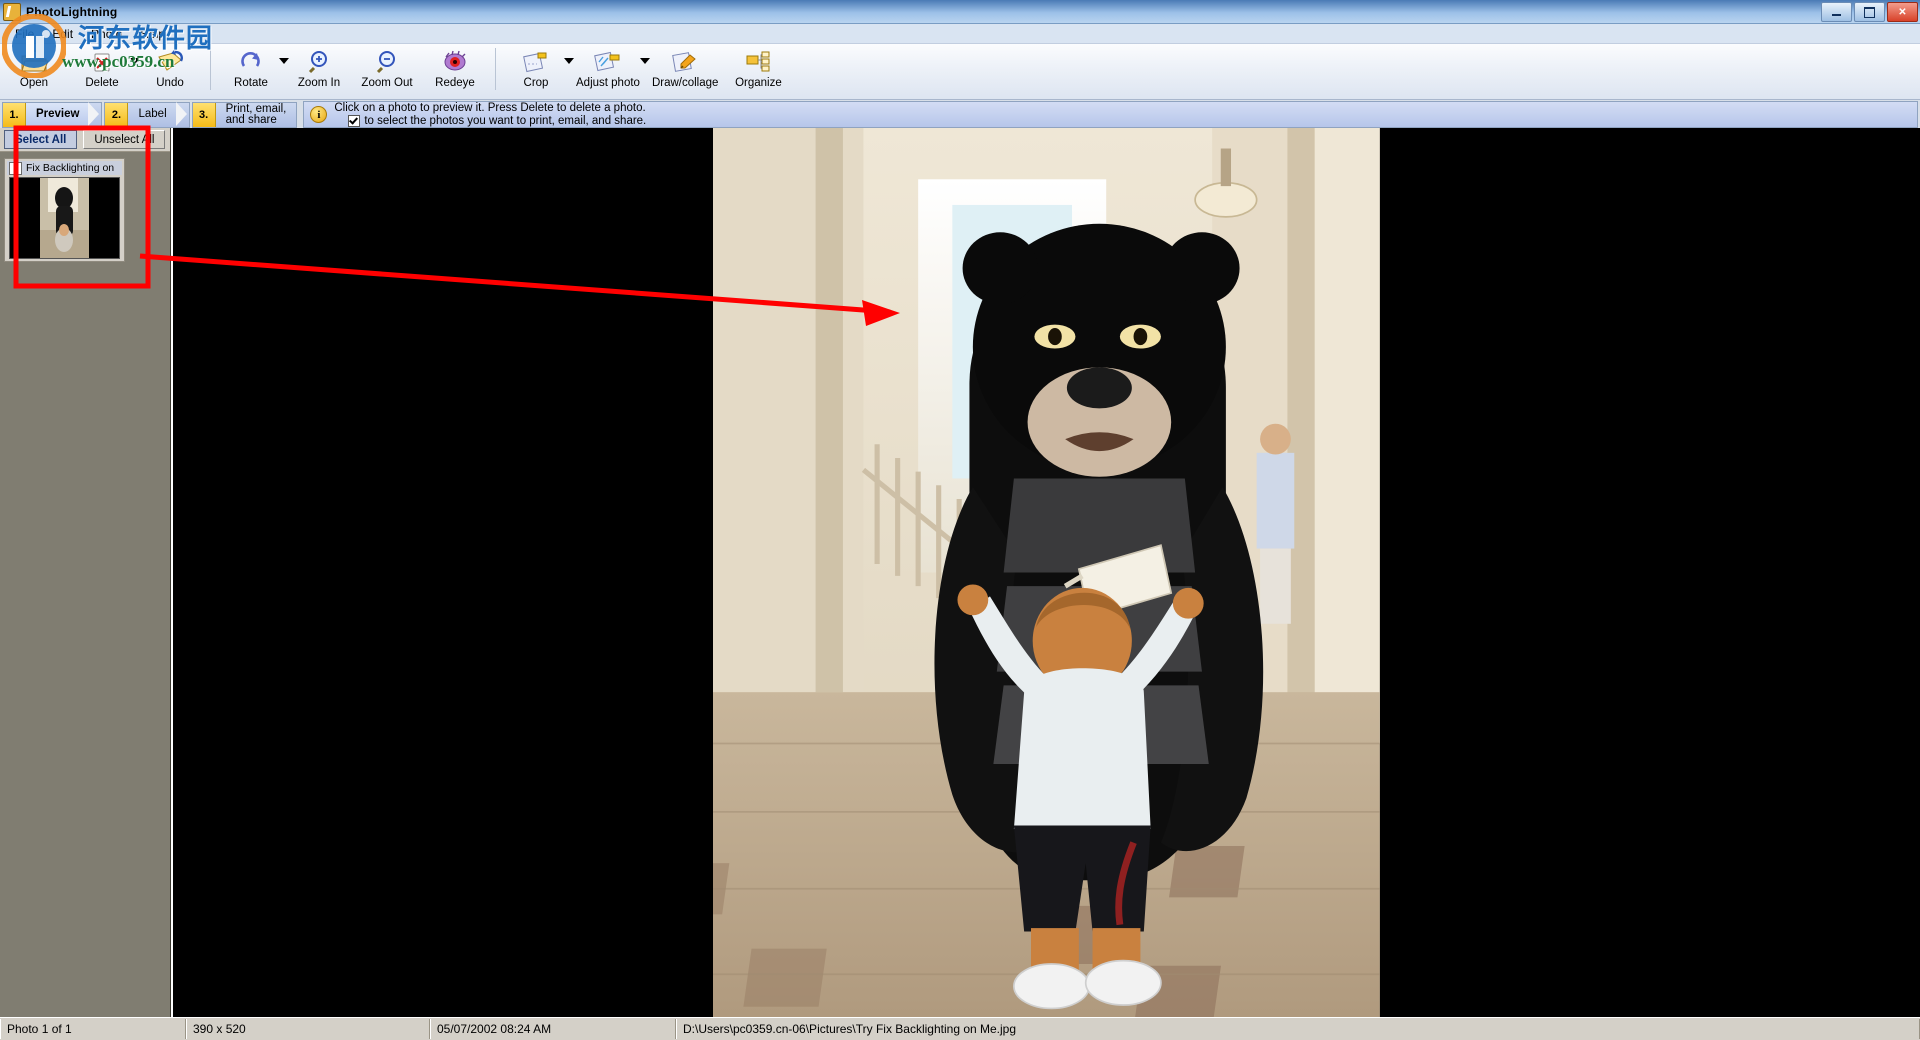 The width and height of the screenshot is (1920, 1040). What do you see at coordinates (102, 83) in the screenshot?
I see `delete-label: Delete` at bounding box center [102, 83].